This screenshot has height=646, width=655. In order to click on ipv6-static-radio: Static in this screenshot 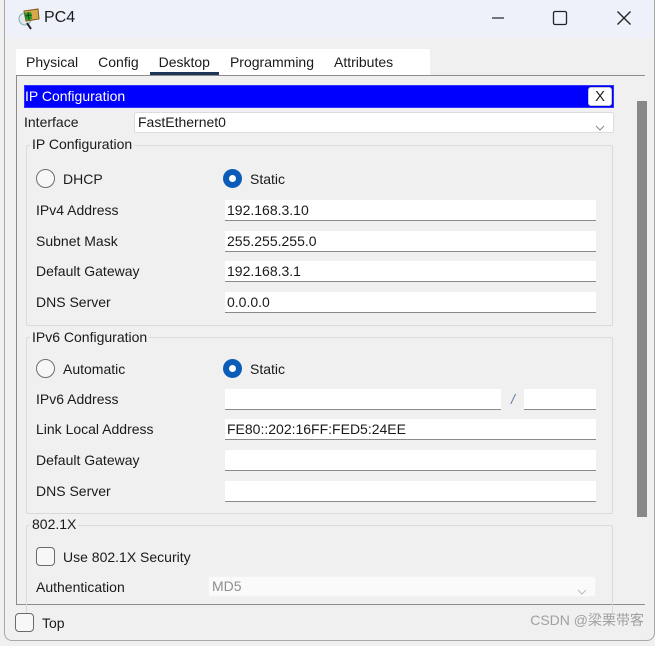, I will do `click(254, 368)`.